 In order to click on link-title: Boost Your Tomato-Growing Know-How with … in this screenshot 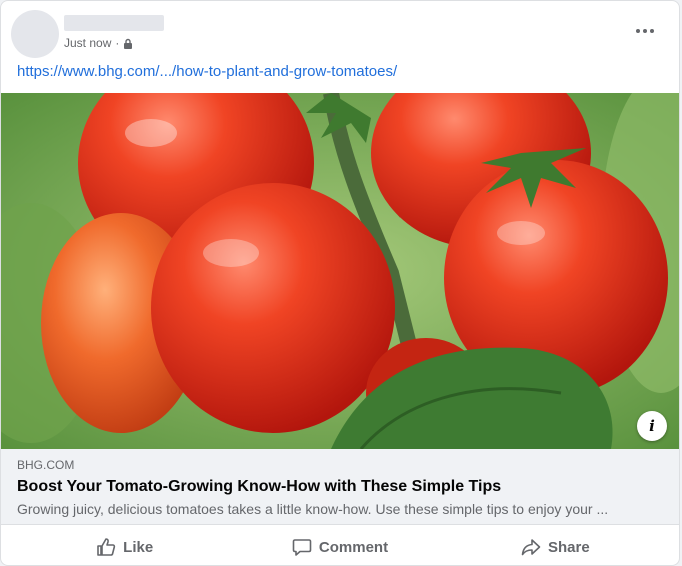, I will do `click(259, 487)`.